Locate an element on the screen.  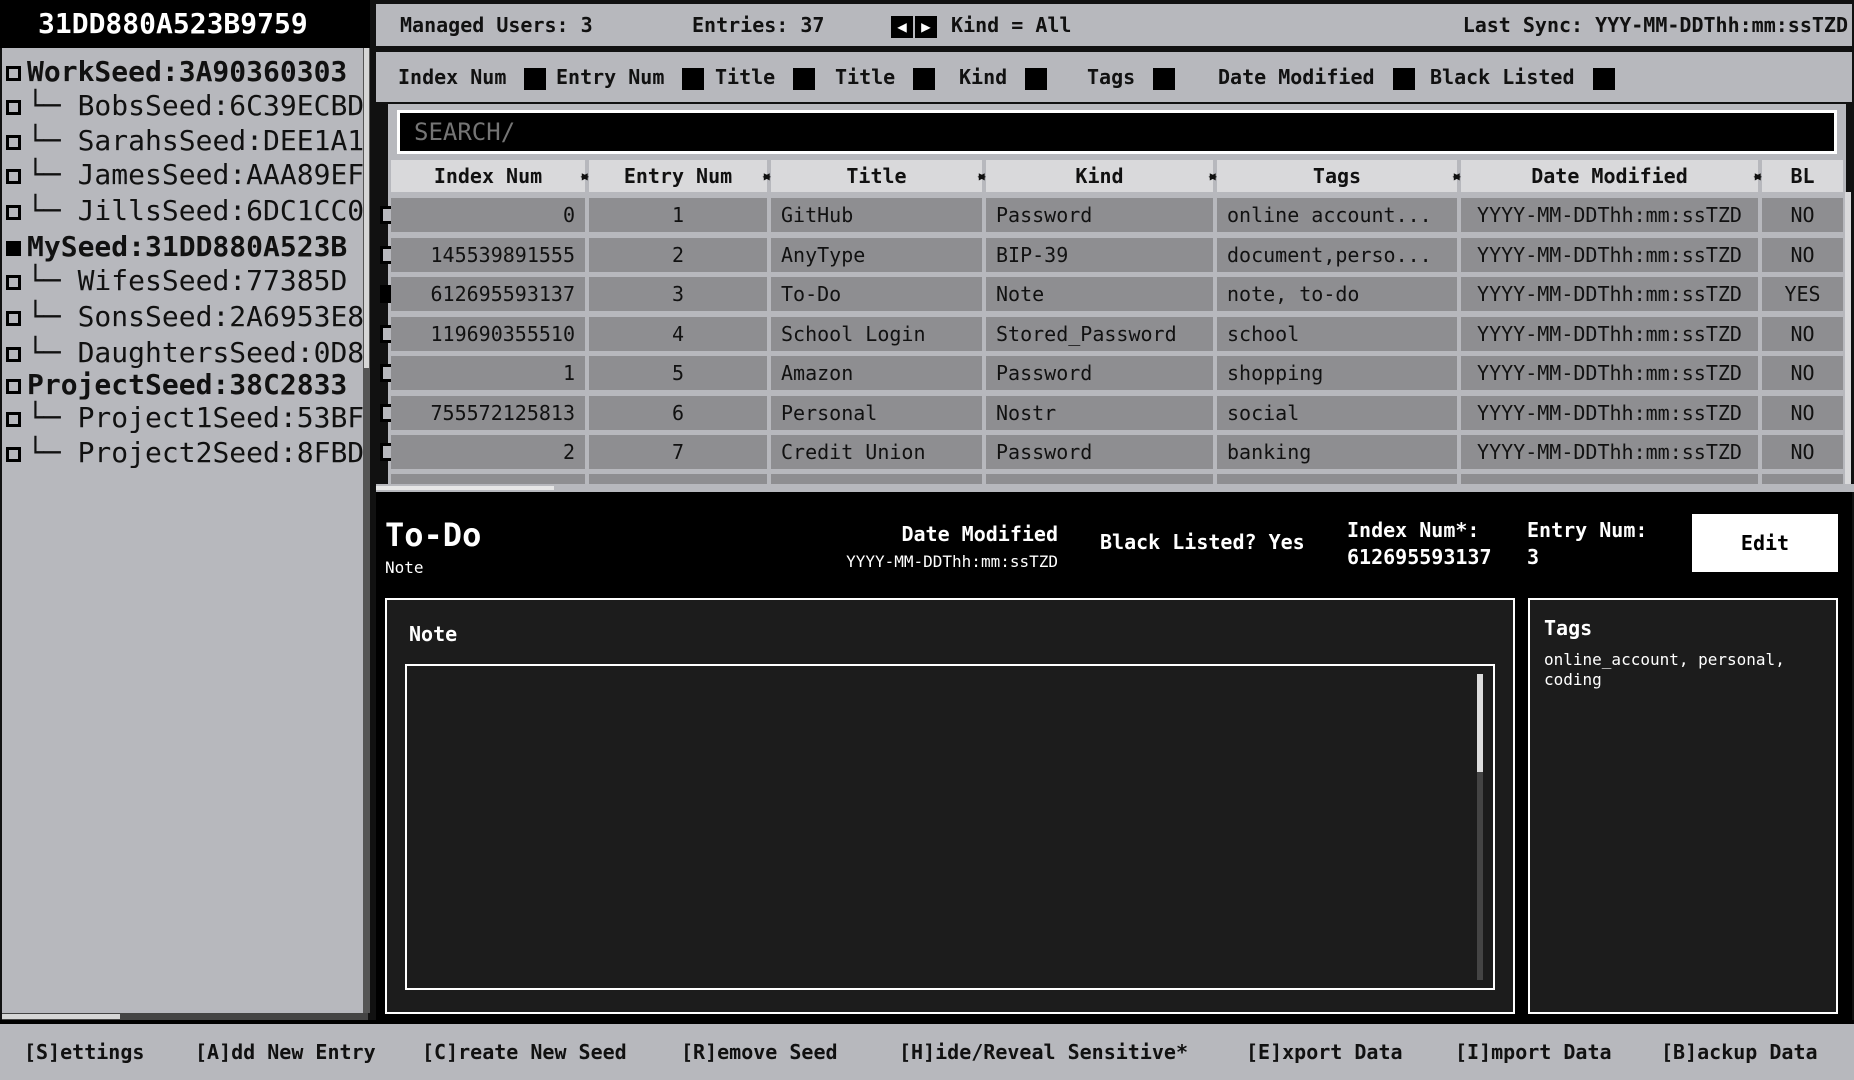
footer-command-c-reate-new-seed: [C]reate New Seed is located at coordinates (524, 1052).